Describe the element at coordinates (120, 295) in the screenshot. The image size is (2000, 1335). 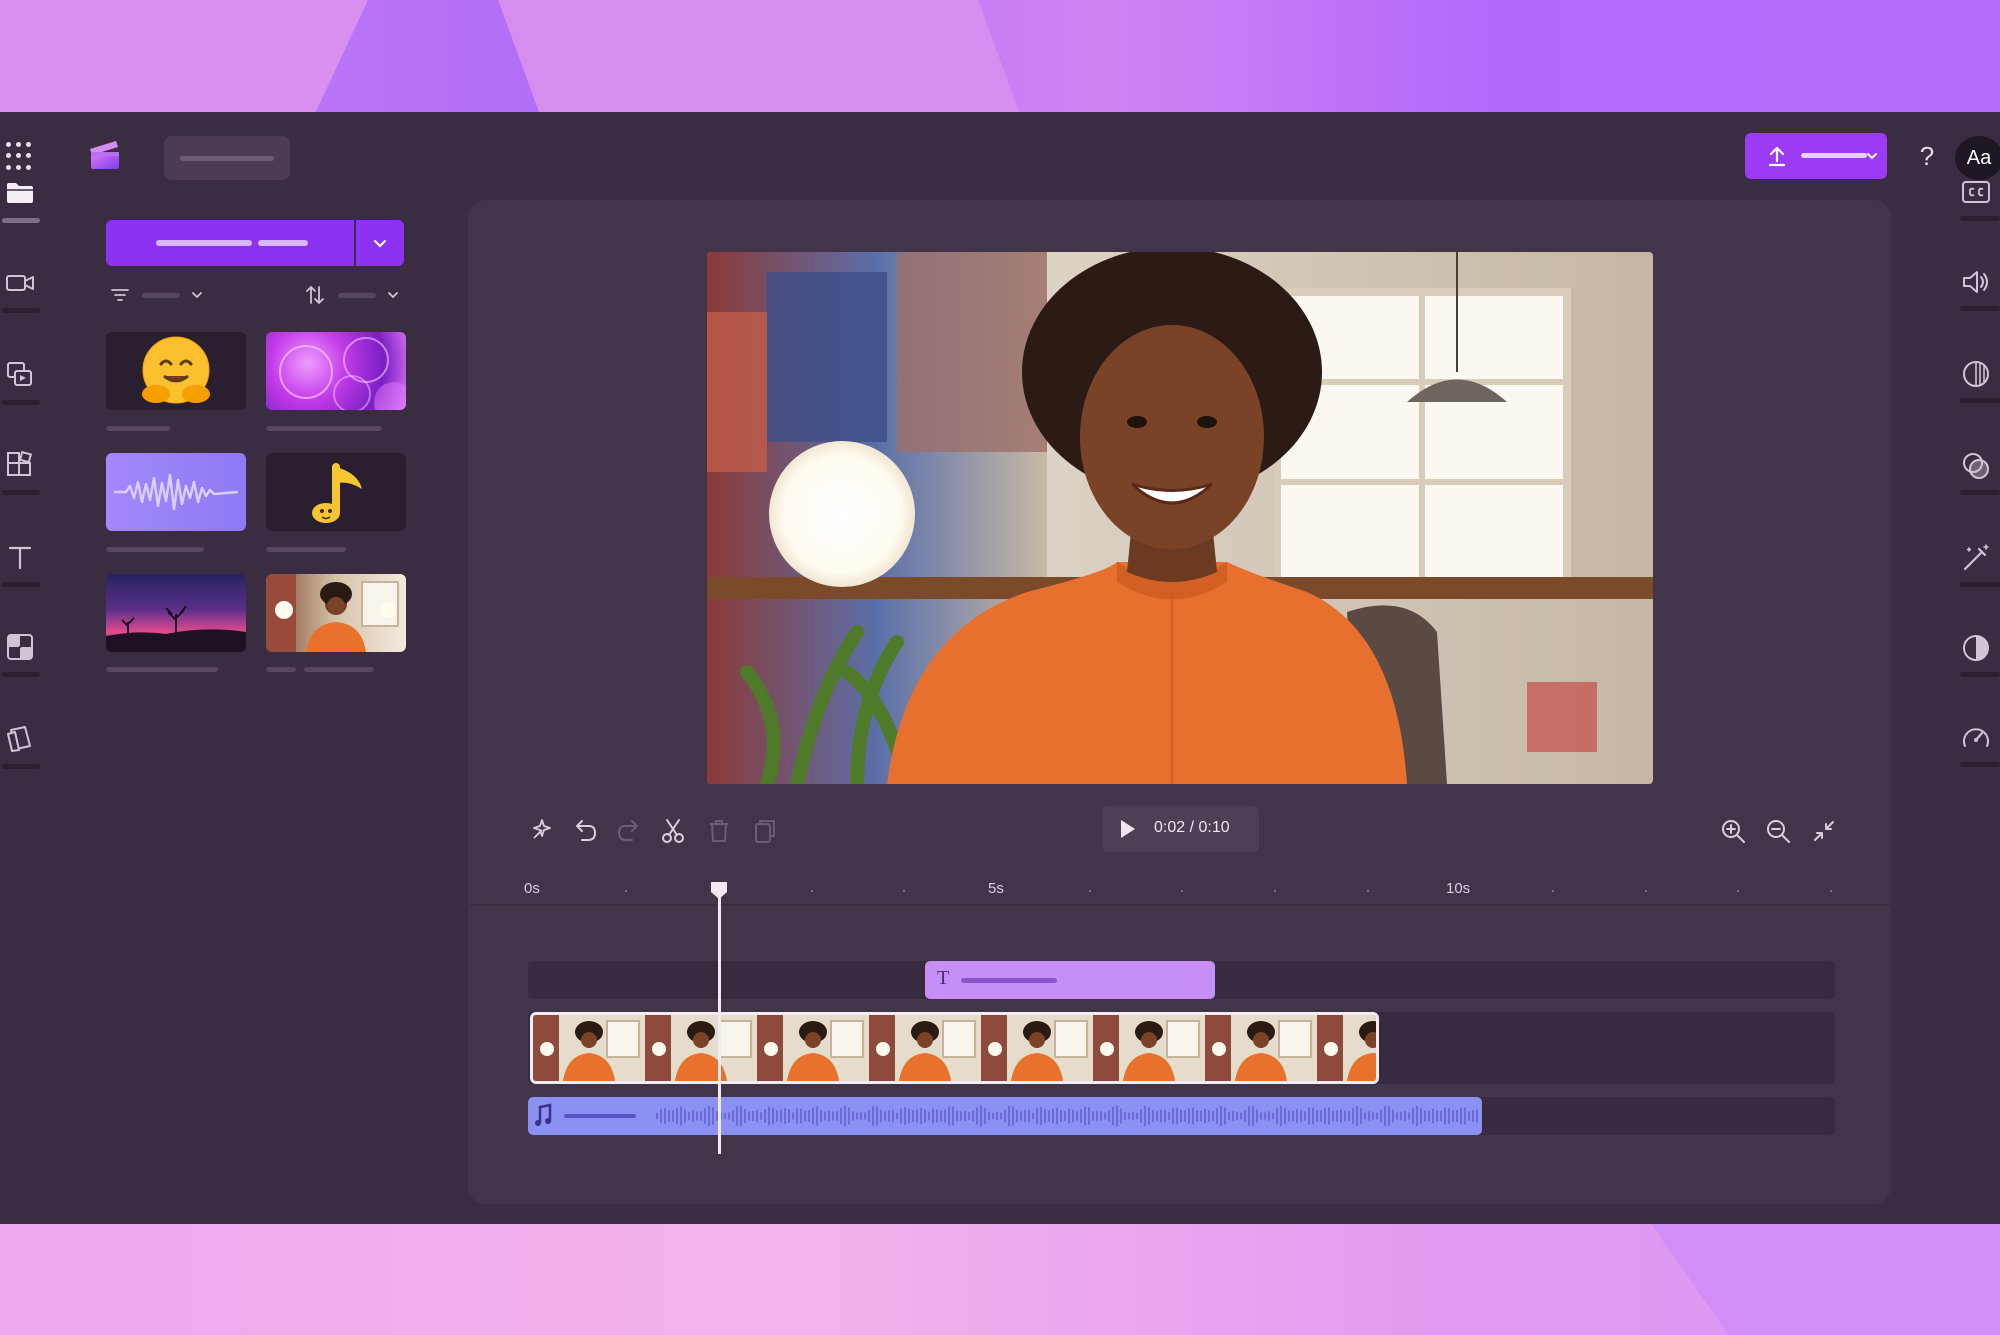
I see `filter-icon` at that location.